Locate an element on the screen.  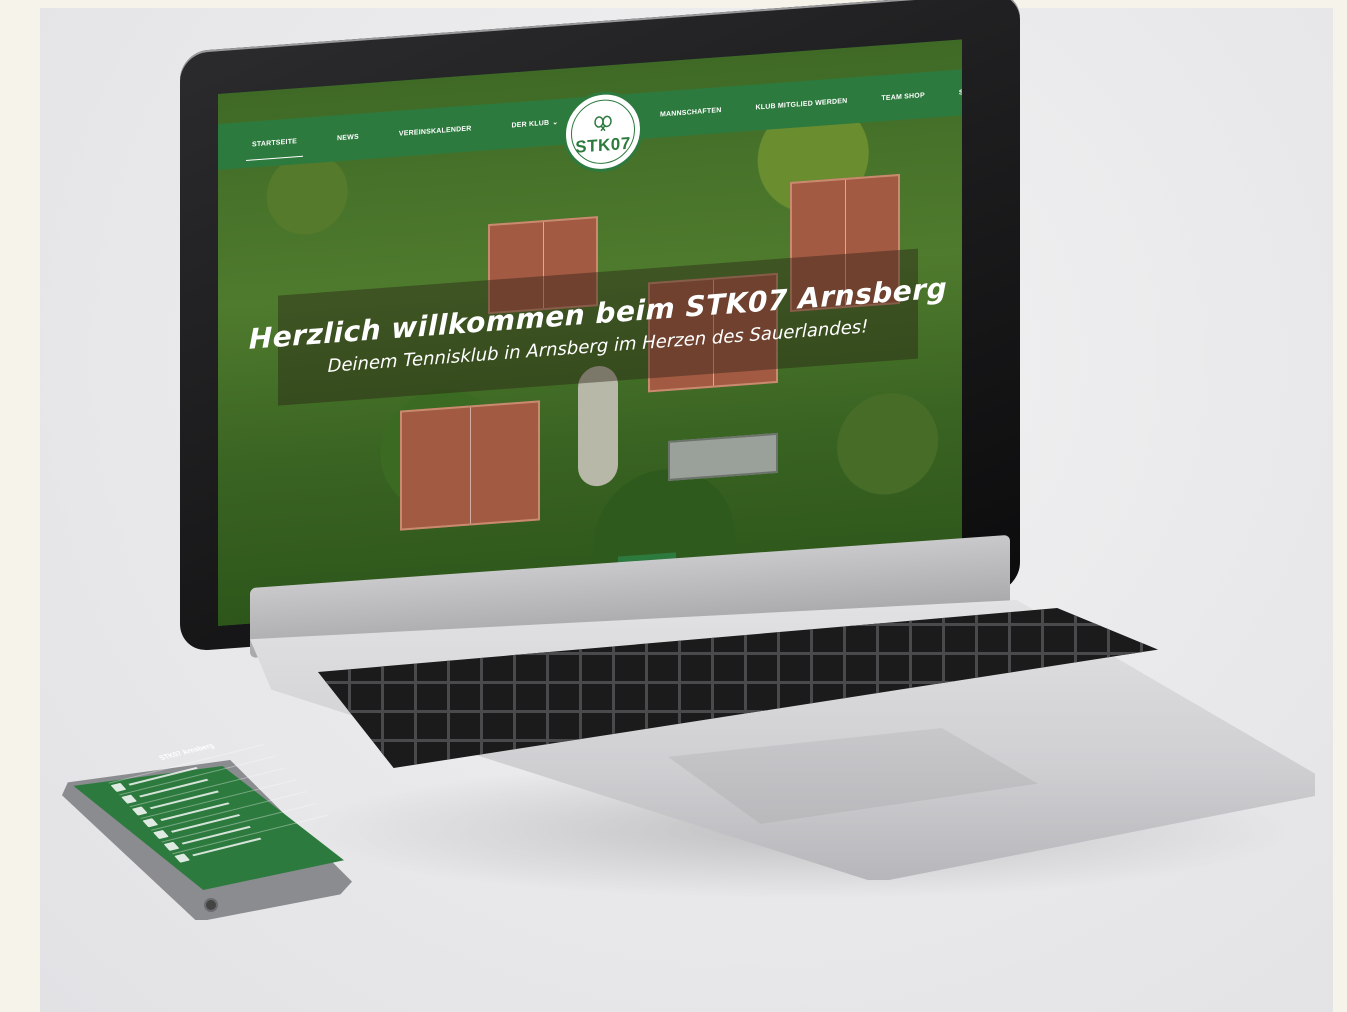
nav-item-klub-mitglied-werden: KLUB MITGLIED WERDEN is located at coordinates (802, 104).